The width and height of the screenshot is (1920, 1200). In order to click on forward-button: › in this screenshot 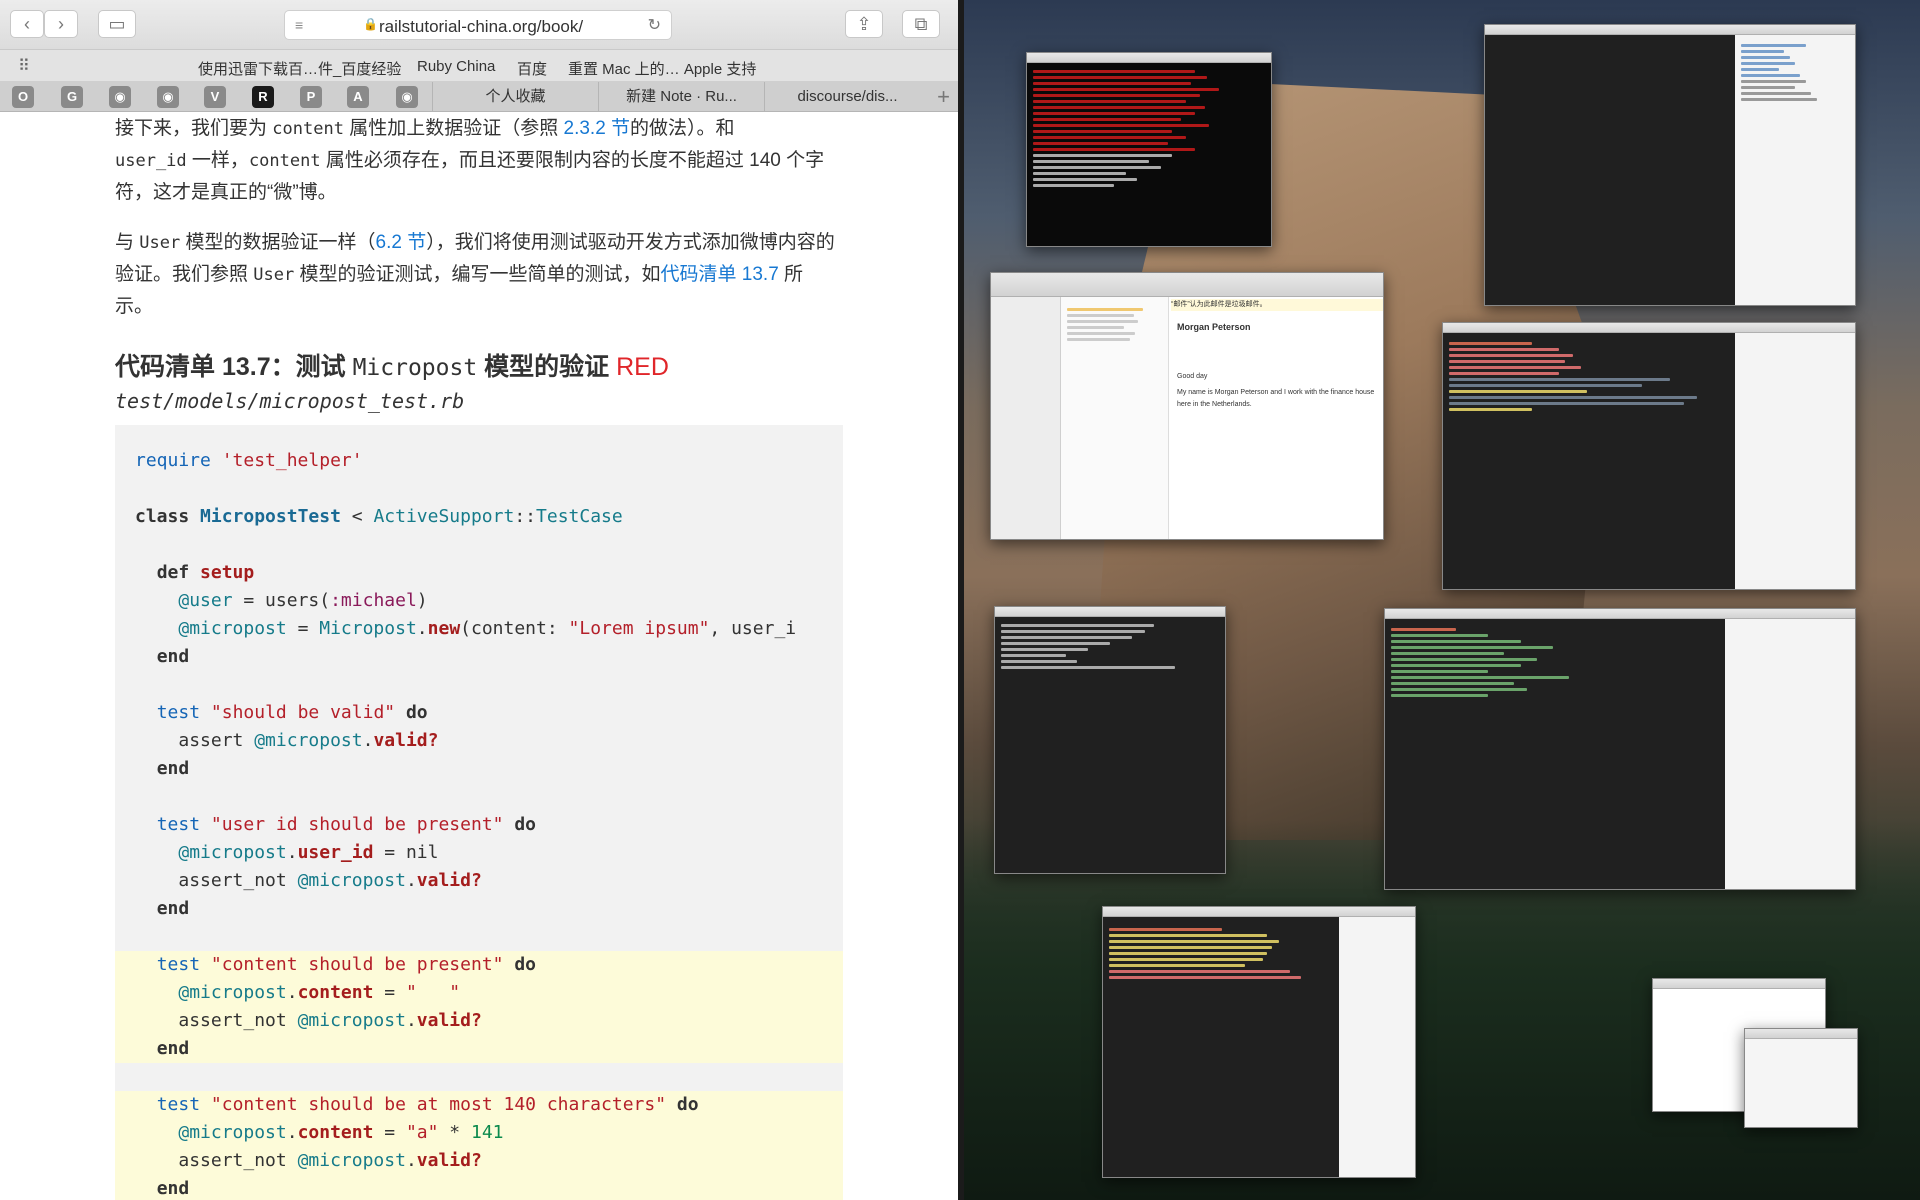, I will do `click(61, 24)`.